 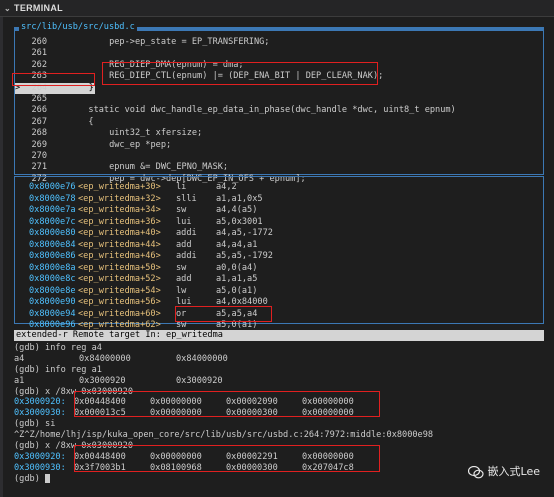 I want to click on status-line: extended-r Remote target In: ep_writedma, so click(x=279, y=335).